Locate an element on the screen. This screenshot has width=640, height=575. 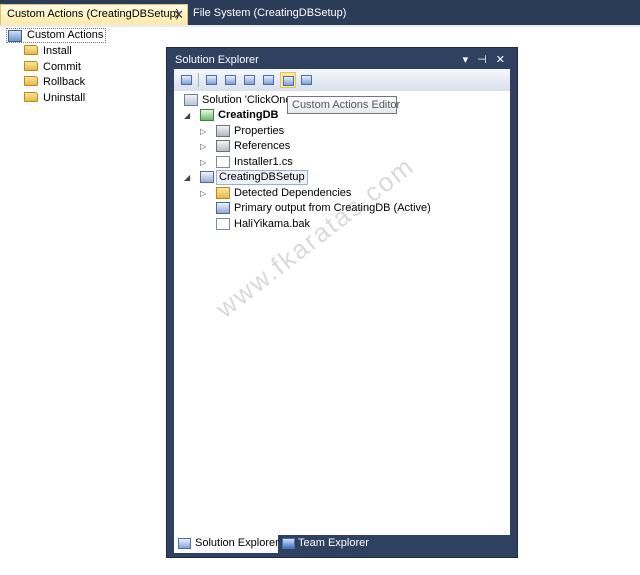
tree-node-label: CreatingDB is located at coordinates (248, 115).